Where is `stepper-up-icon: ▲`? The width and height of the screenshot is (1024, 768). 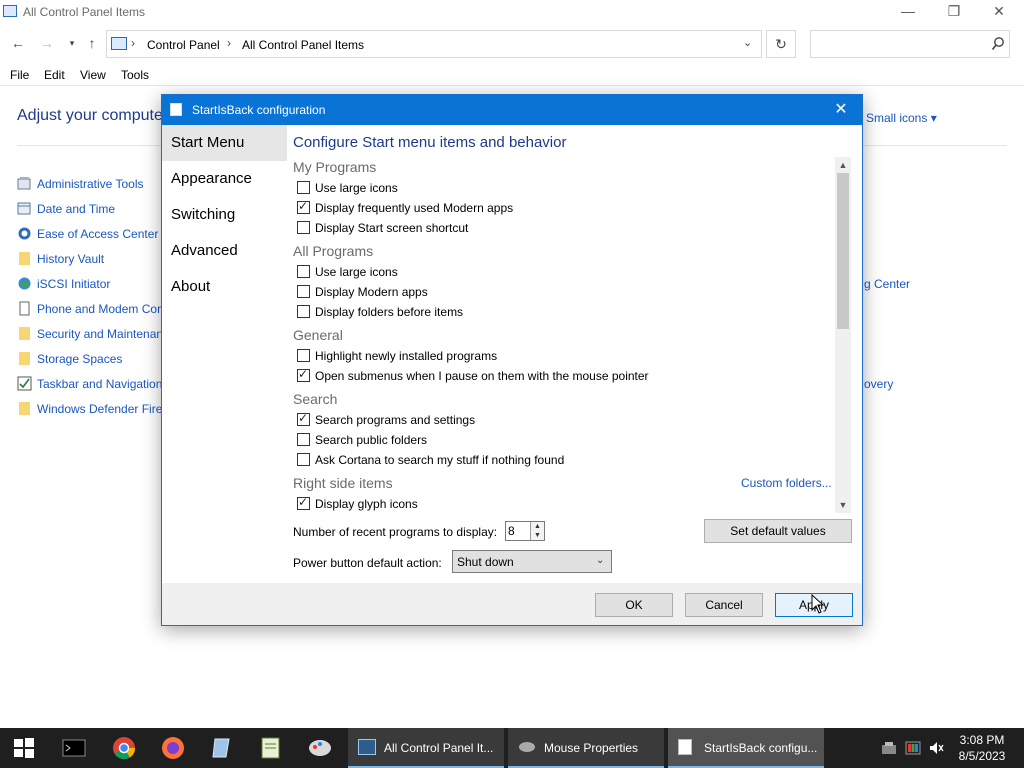 stepper-up-icon: ▲ is located at coordinates (537, 526).